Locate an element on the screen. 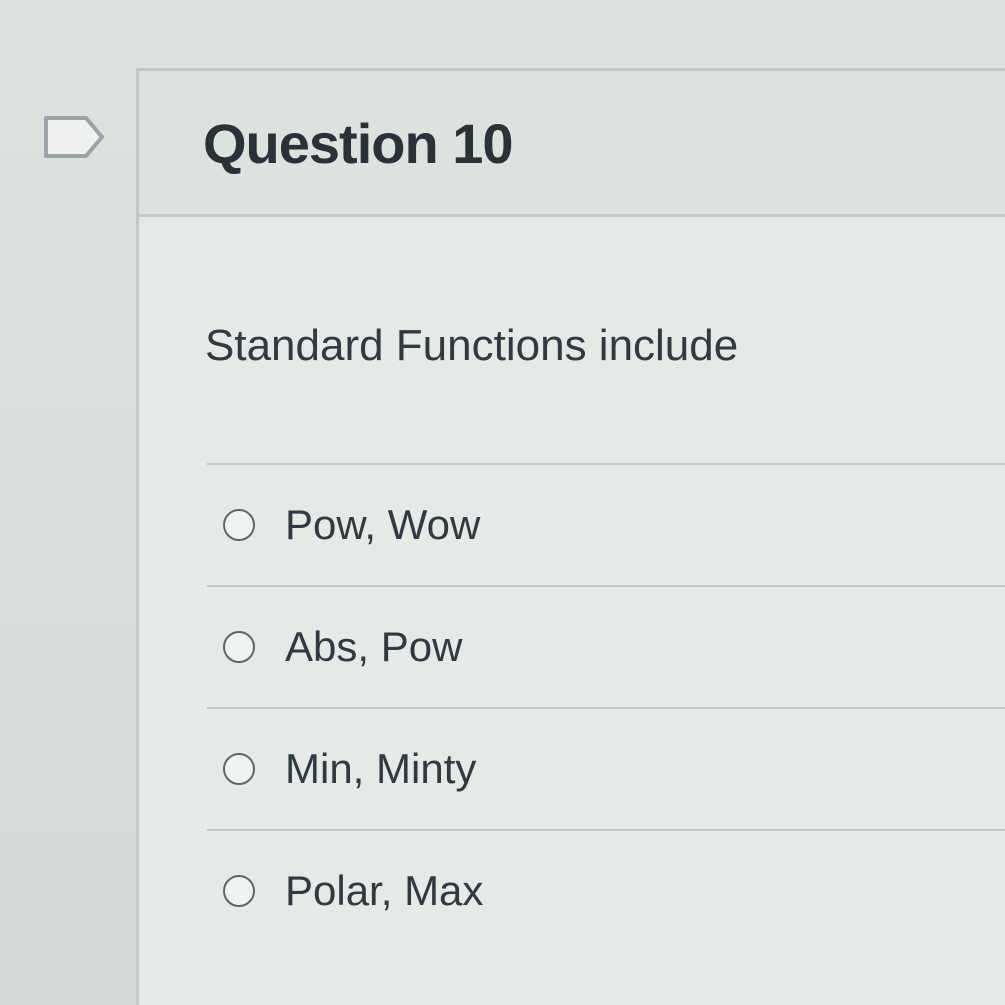  answer-option: Min, Minty is located at coordinates (606, 768).